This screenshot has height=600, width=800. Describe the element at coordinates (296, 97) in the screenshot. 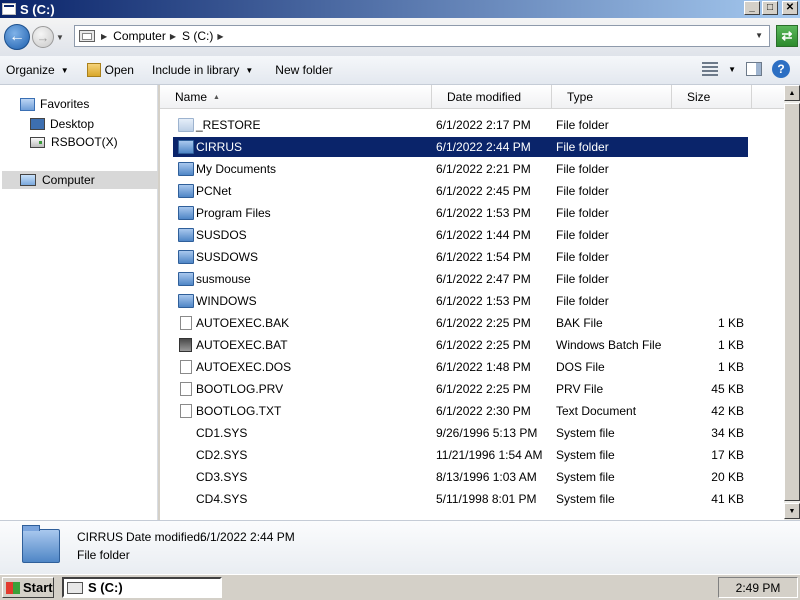

I see `column-header-name: Name ▲` at that location.